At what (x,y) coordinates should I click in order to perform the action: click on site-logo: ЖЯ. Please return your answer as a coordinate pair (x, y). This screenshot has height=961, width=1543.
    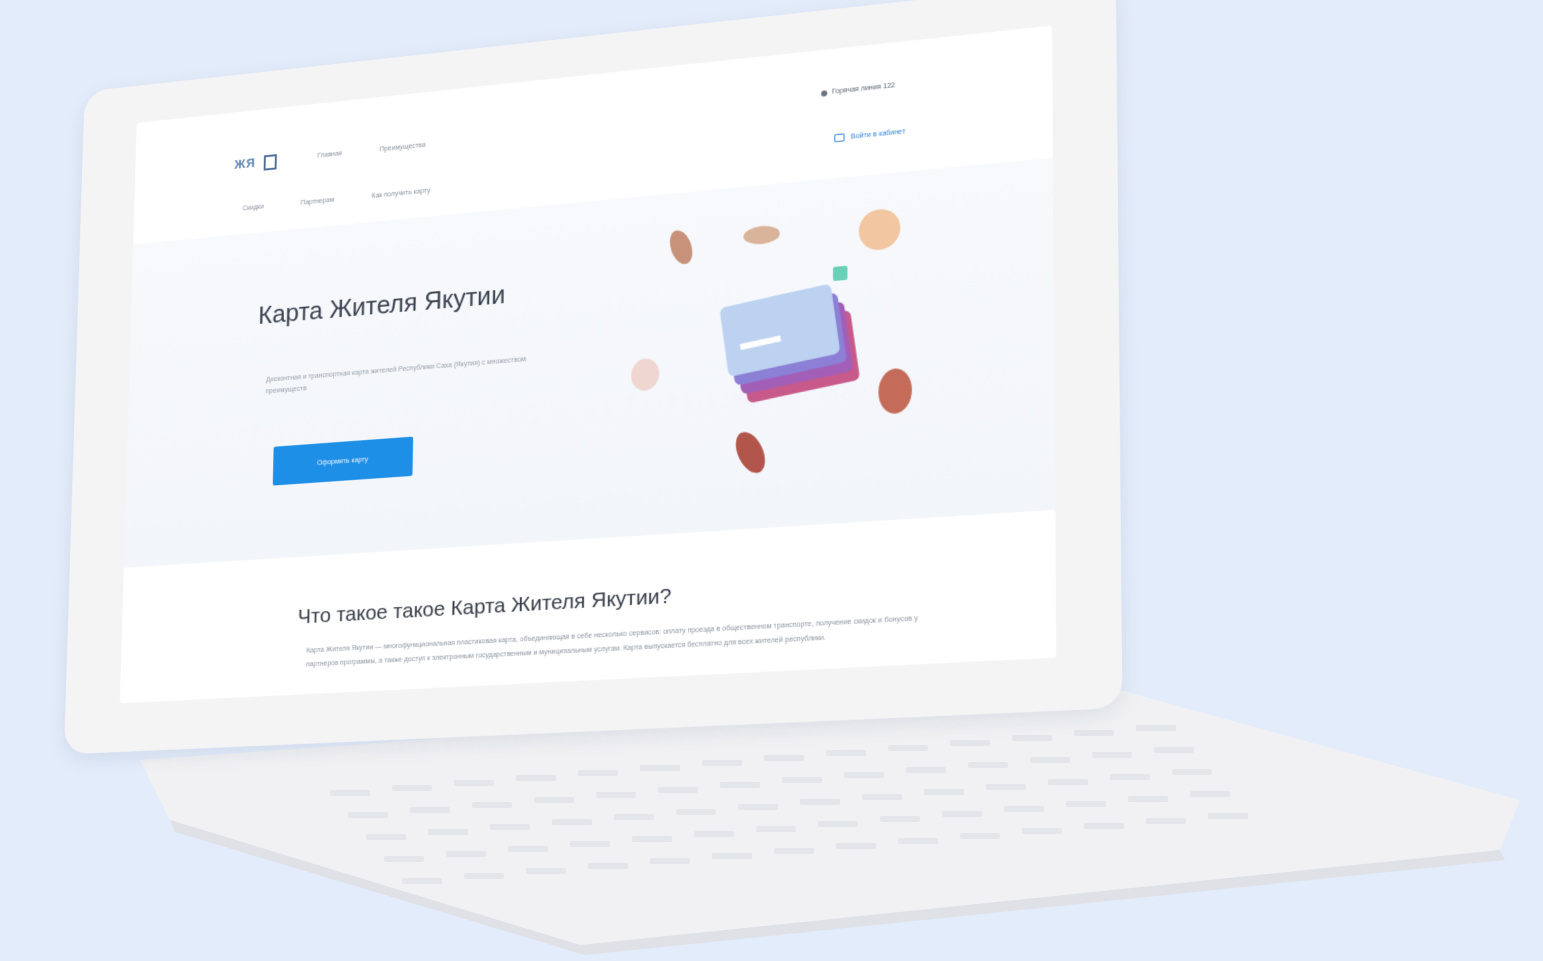
    Looking at the image, I should click on (255, 163).